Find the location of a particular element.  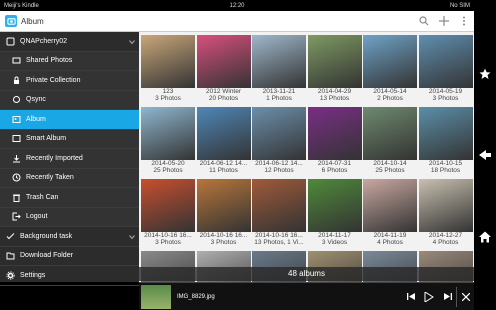

sidebar-item-label: Download Folder is located at coordinates (46, 256).